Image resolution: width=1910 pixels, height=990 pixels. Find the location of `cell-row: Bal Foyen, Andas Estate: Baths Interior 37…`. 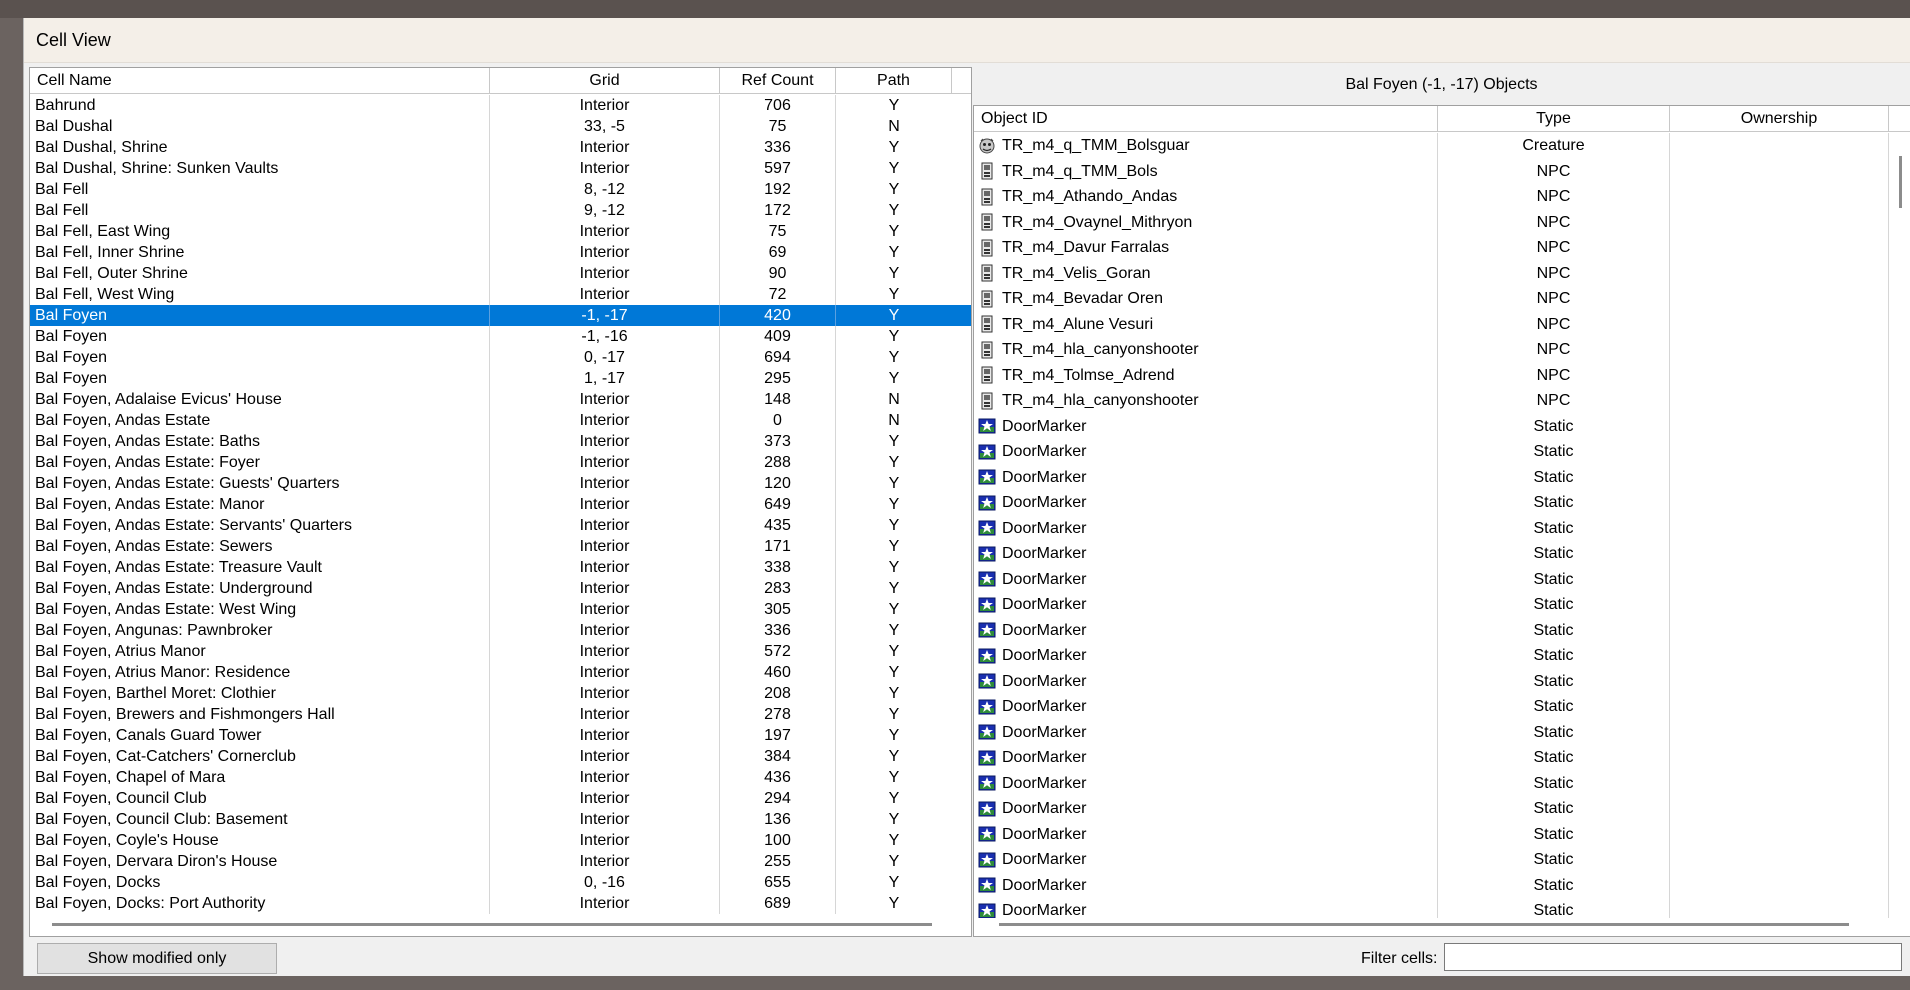

cell-row: Bal Foyen, Andas Estate: Baths Interior 37… is located at coordinates (500, 441).